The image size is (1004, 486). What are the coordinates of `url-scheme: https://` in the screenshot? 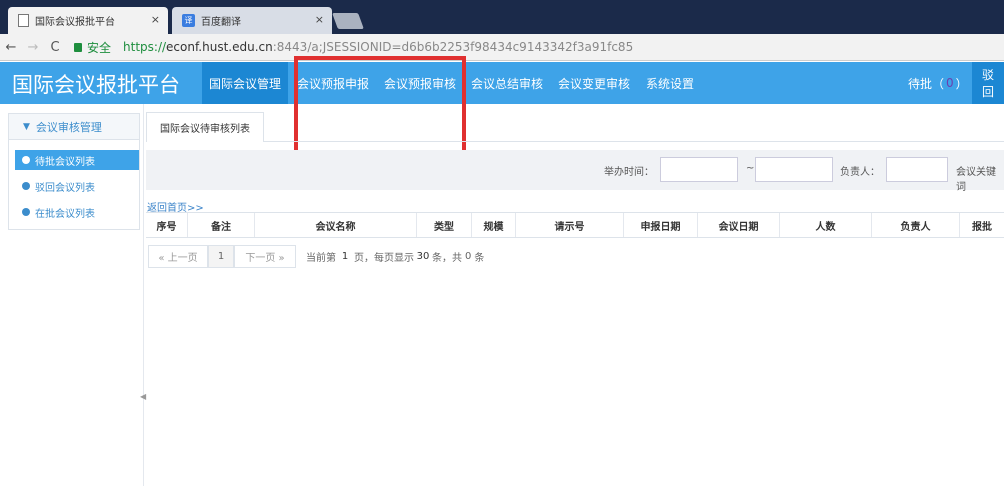 It's located at (145, 47).